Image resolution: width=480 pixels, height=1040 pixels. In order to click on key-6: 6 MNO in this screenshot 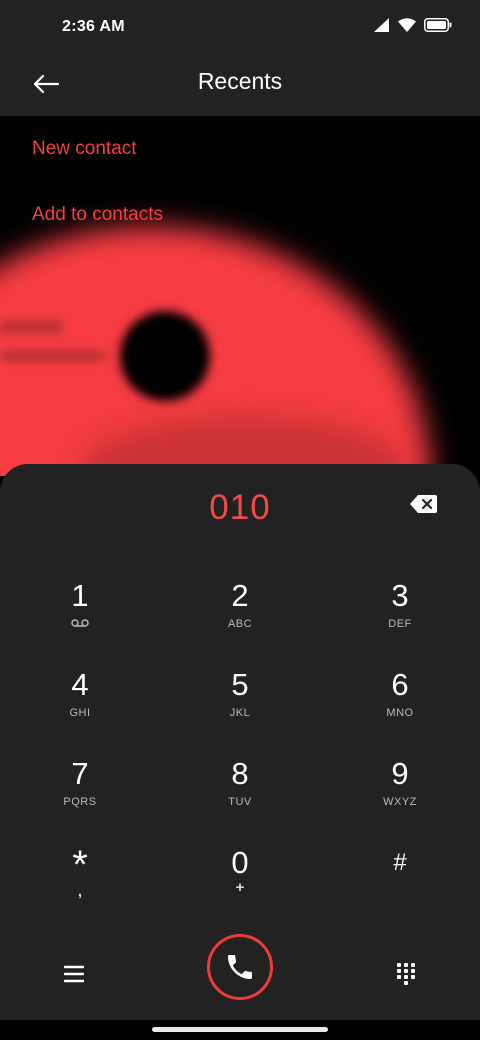, I will do `click(400, 711)`.